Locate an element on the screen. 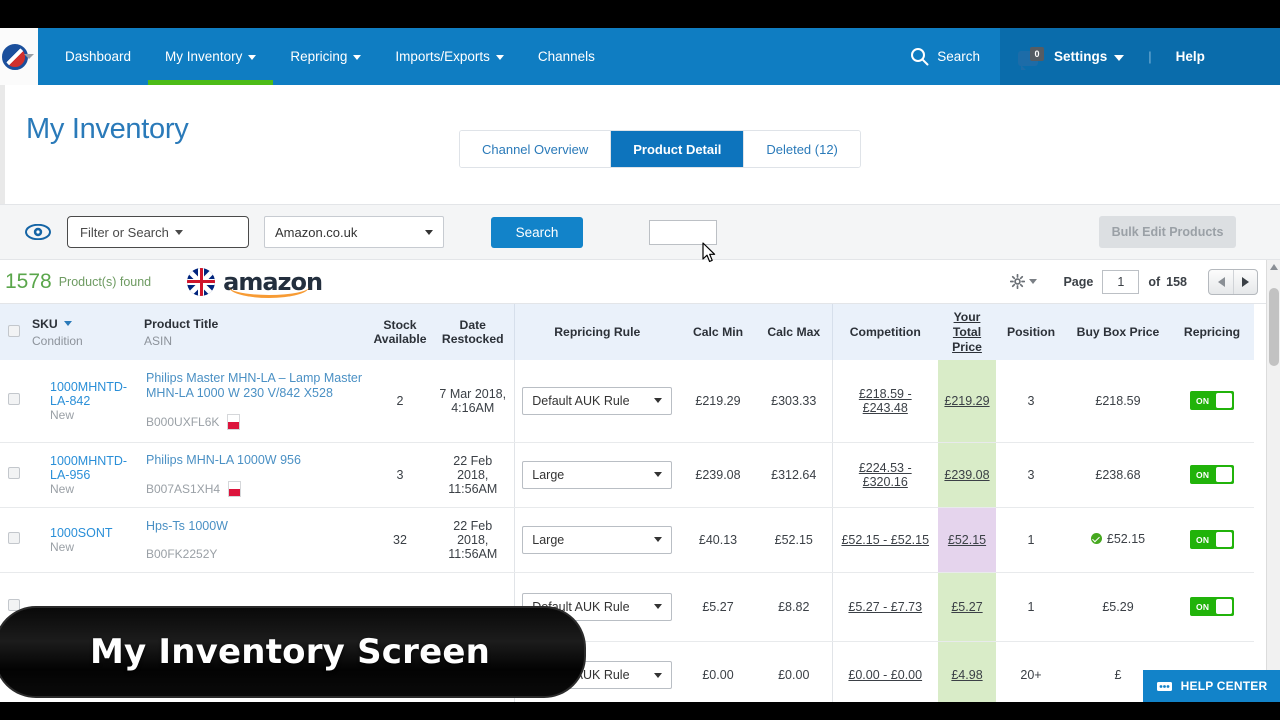 The height and width of the screenshot is (720, 1280). cell-your-total-price: £239.08 is located at coordinates (967, 475).